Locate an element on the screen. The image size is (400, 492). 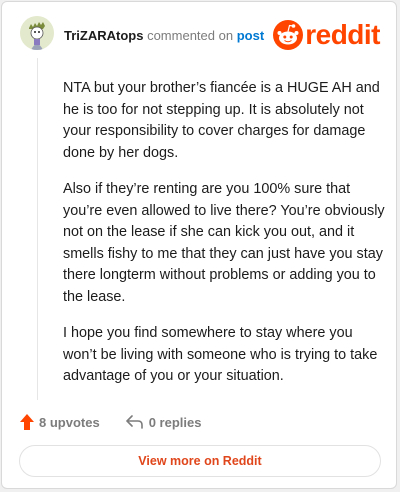
reddit-logo: reddit is located at coordinates (326, 35).